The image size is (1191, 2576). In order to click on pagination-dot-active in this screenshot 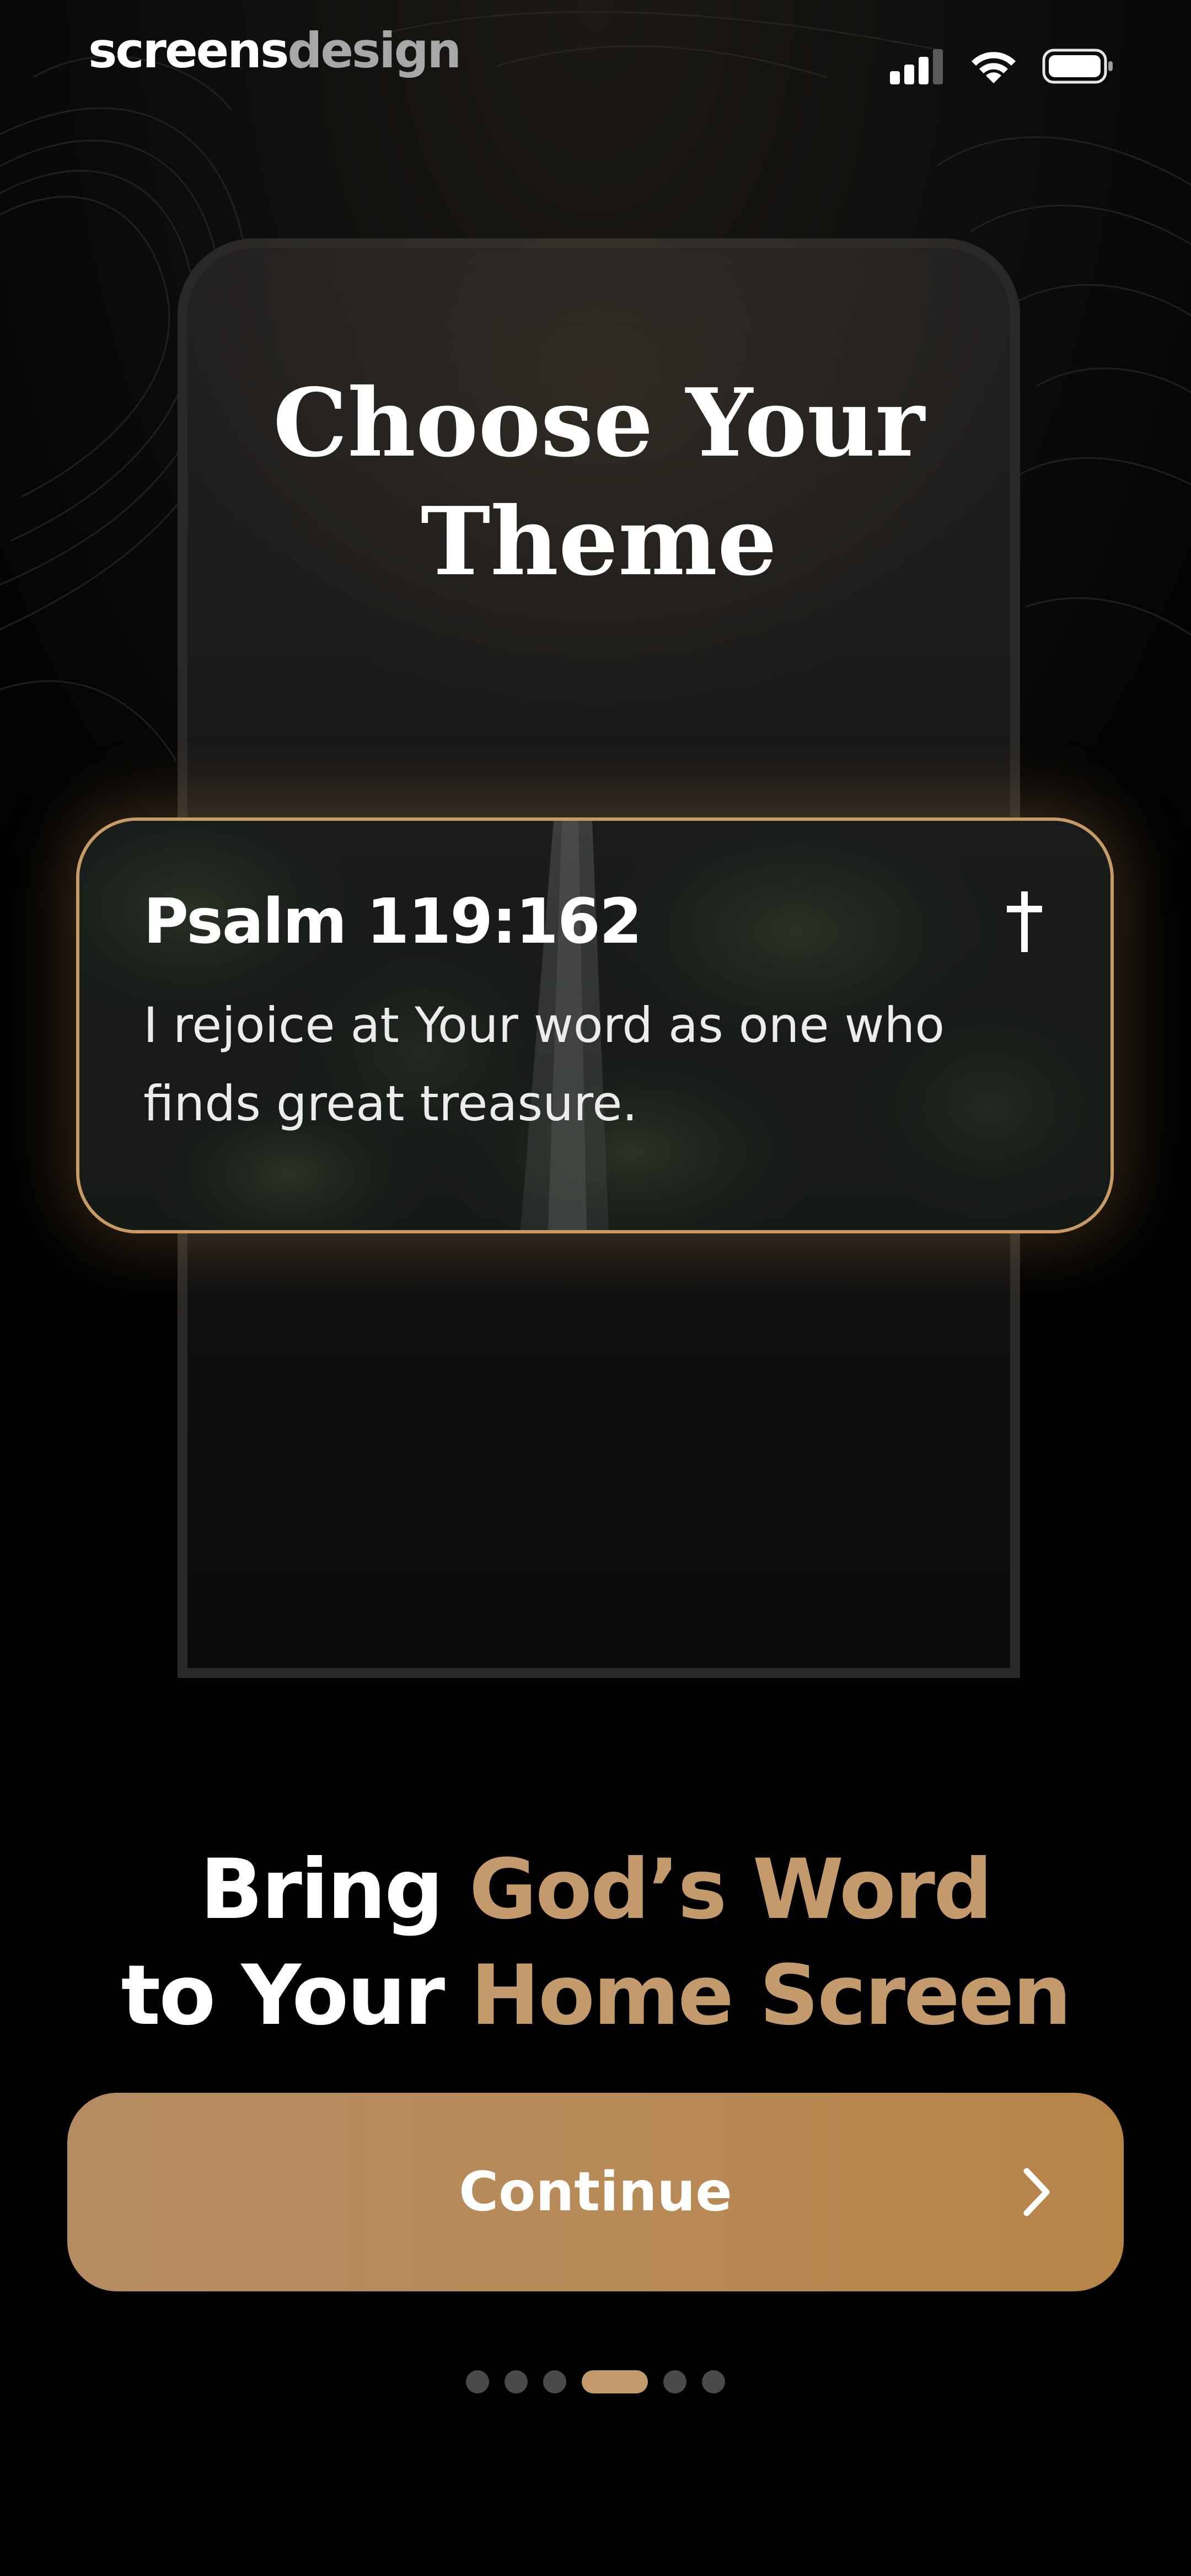, I will do `click(615, 2381)`.